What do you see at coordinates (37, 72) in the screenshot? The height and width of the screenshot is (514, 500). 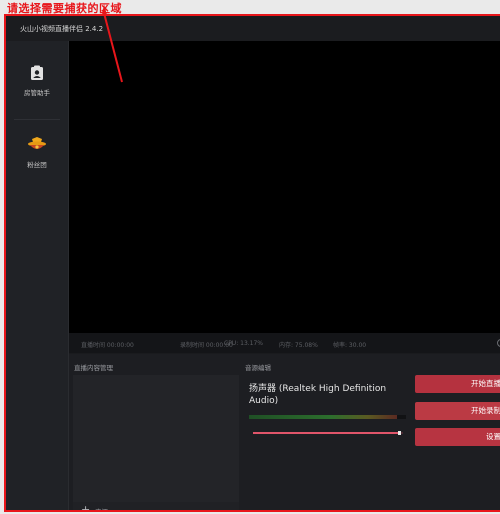 I see `clipboard-person-icon` at bounding box center [37, 72].